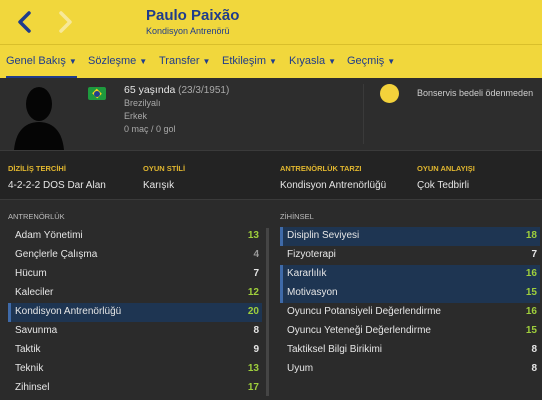 The height and width of the screenshot is (400, 542). What do you see at coordinates (159, 185) in the screenshot?
I see `play-style-value: Karışık` at bounding box center [159, 185].